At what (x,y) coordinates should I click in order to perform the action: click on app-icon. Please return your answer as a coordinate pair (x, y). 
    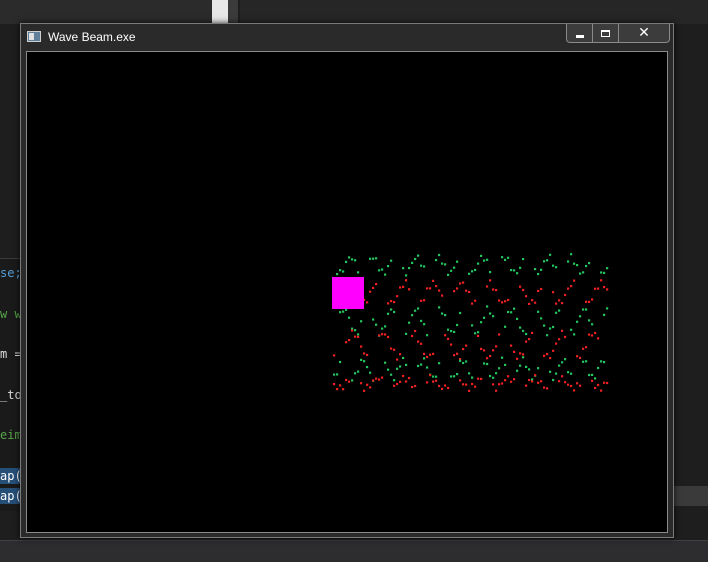
    Looking at the image, I should click on (34, 36).